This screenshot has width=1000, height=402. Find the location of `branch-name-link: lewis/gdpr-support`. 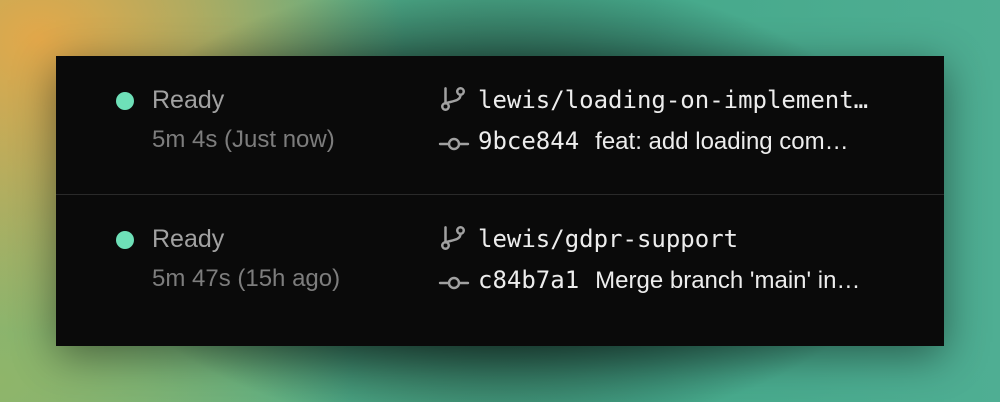

branch-name-link: lewis/gdpr-support is located at coordinates (699, 239).